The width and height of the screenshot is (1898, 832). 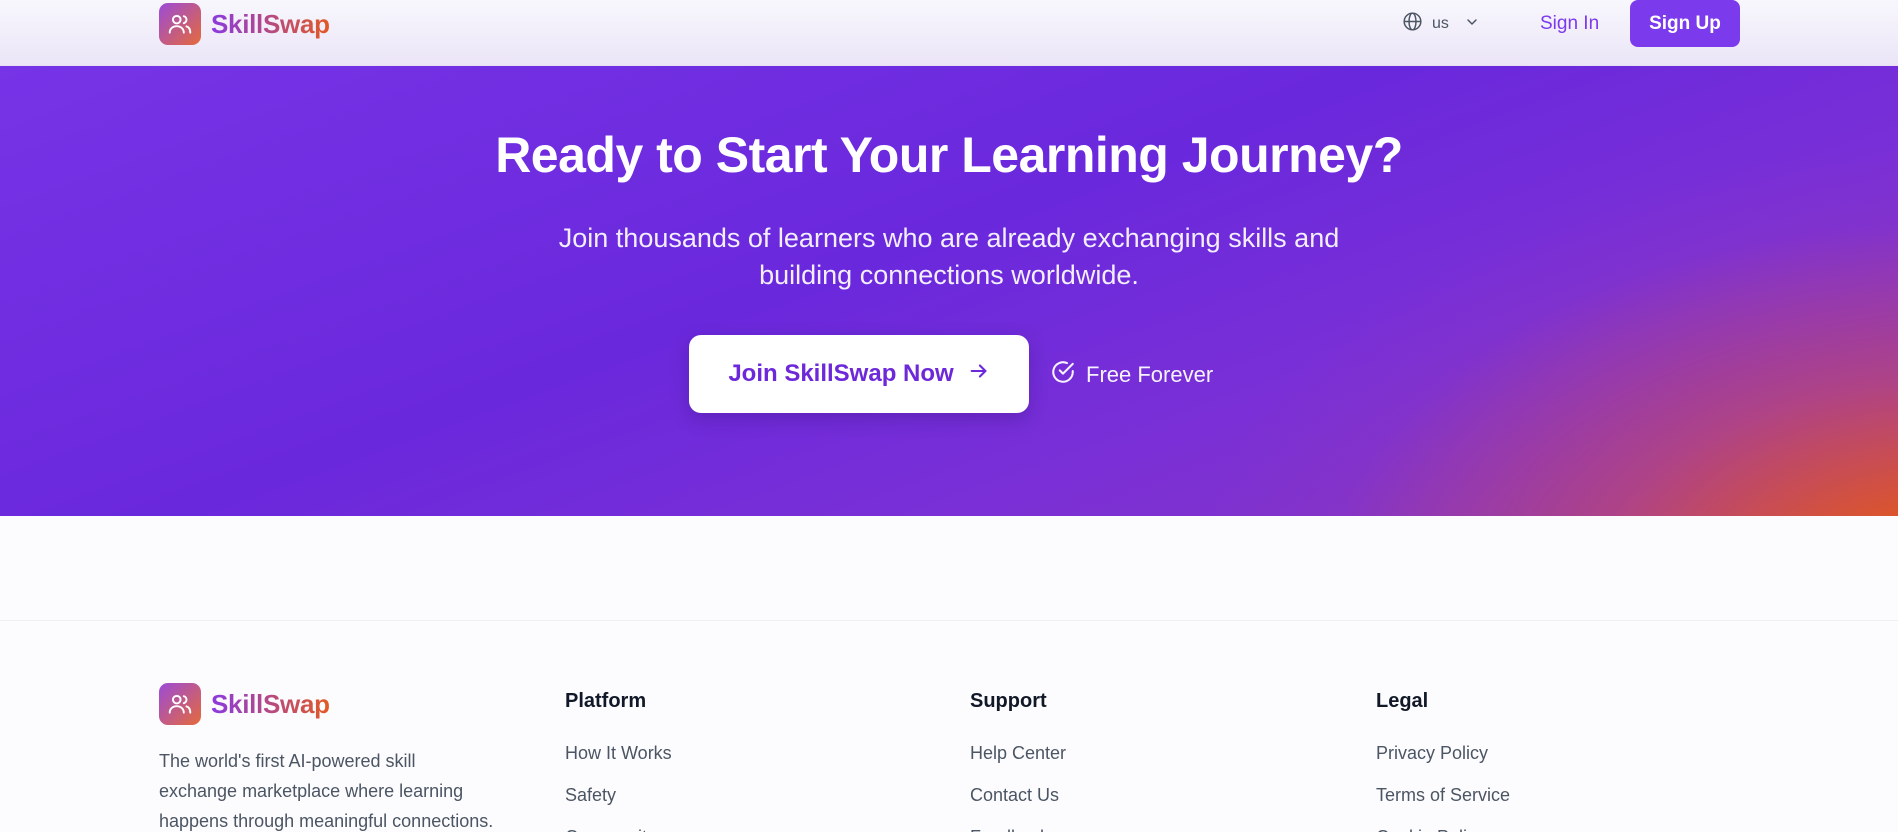 I want to click on join-now-button: Join SkillSwap Now, so click(x=859, y=374).